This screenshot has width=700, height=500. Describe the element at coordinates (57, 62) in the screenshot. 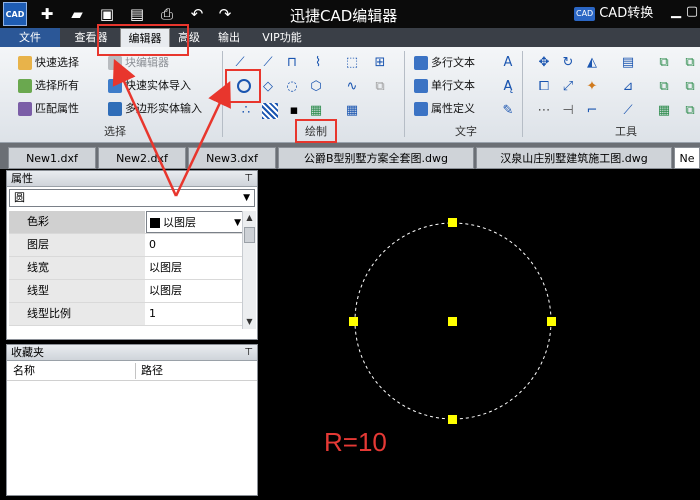

I see `quick-select-label: 快速选择` at that location.